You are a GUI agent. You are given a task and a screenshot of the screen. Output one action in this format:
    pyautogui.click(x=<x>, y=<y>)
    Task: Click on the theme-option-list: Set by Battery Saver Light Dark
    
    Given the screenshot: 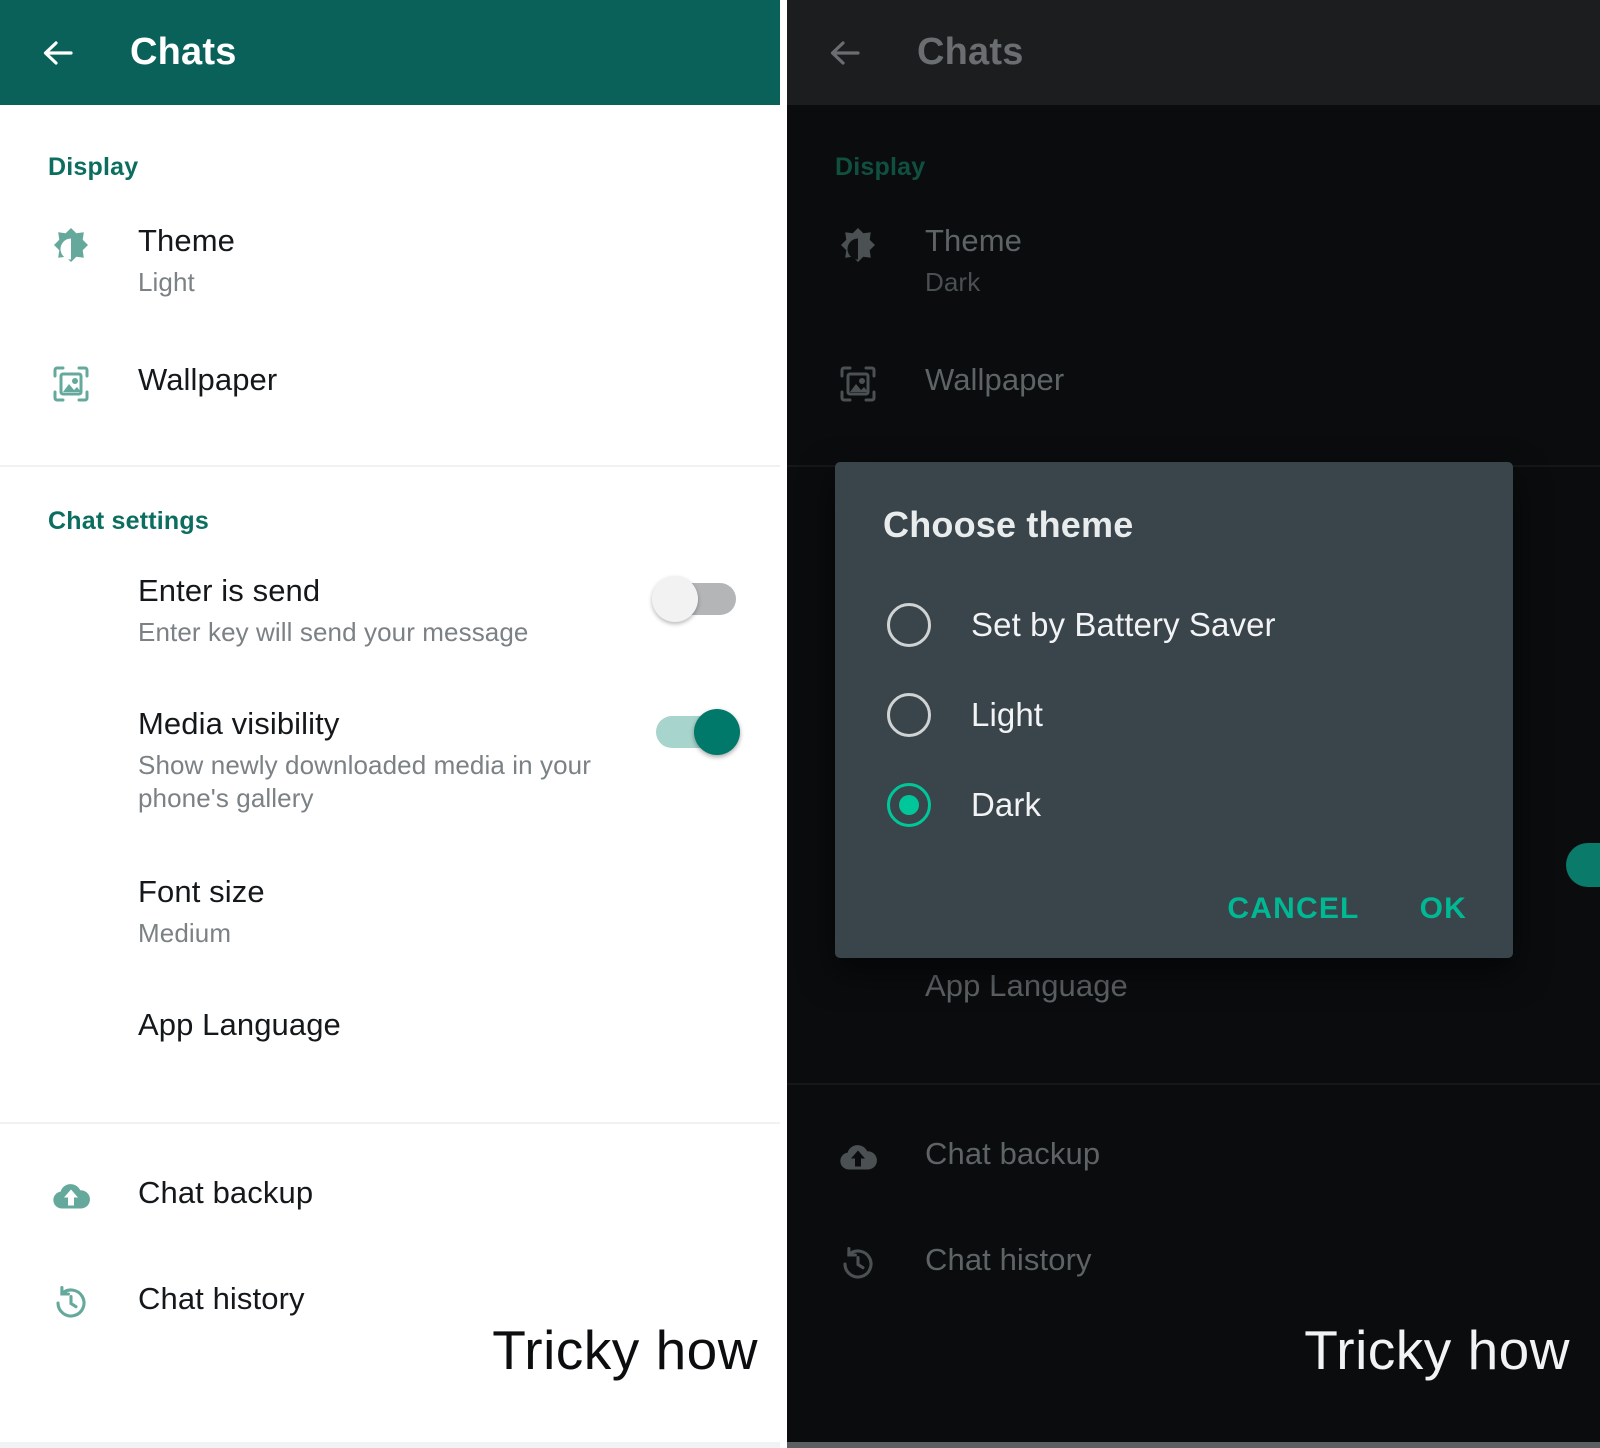 What is the action you would take?
    pyautogui.click(x=1174, y=715)
    